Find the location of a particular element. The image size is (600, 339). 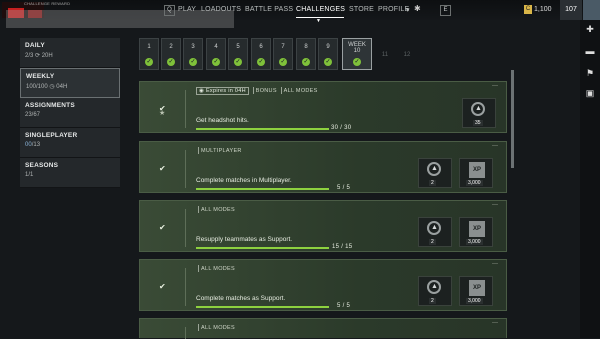

week-tab-10: WEEK 10 ✓ is located at coordinates (357, 54).